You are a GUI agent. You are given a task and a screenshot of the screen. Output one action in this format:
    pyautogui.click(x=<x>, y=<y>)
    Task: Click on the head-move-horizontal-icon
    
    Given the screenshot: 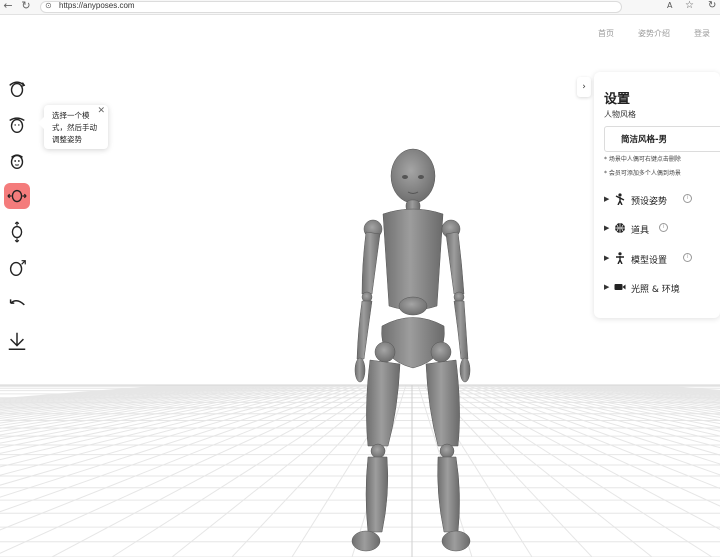 What is the action you would take?
    pyautogui.click(x=17, y=196)
    